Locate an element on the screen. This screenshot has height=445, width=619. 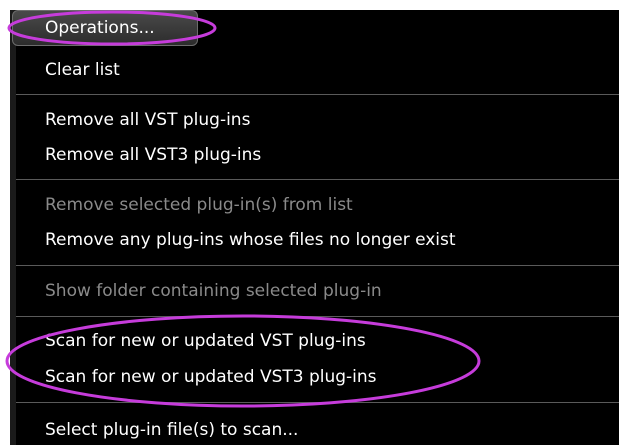
menu-item-clear-list: Clear list is located at coordinates (82, 70).